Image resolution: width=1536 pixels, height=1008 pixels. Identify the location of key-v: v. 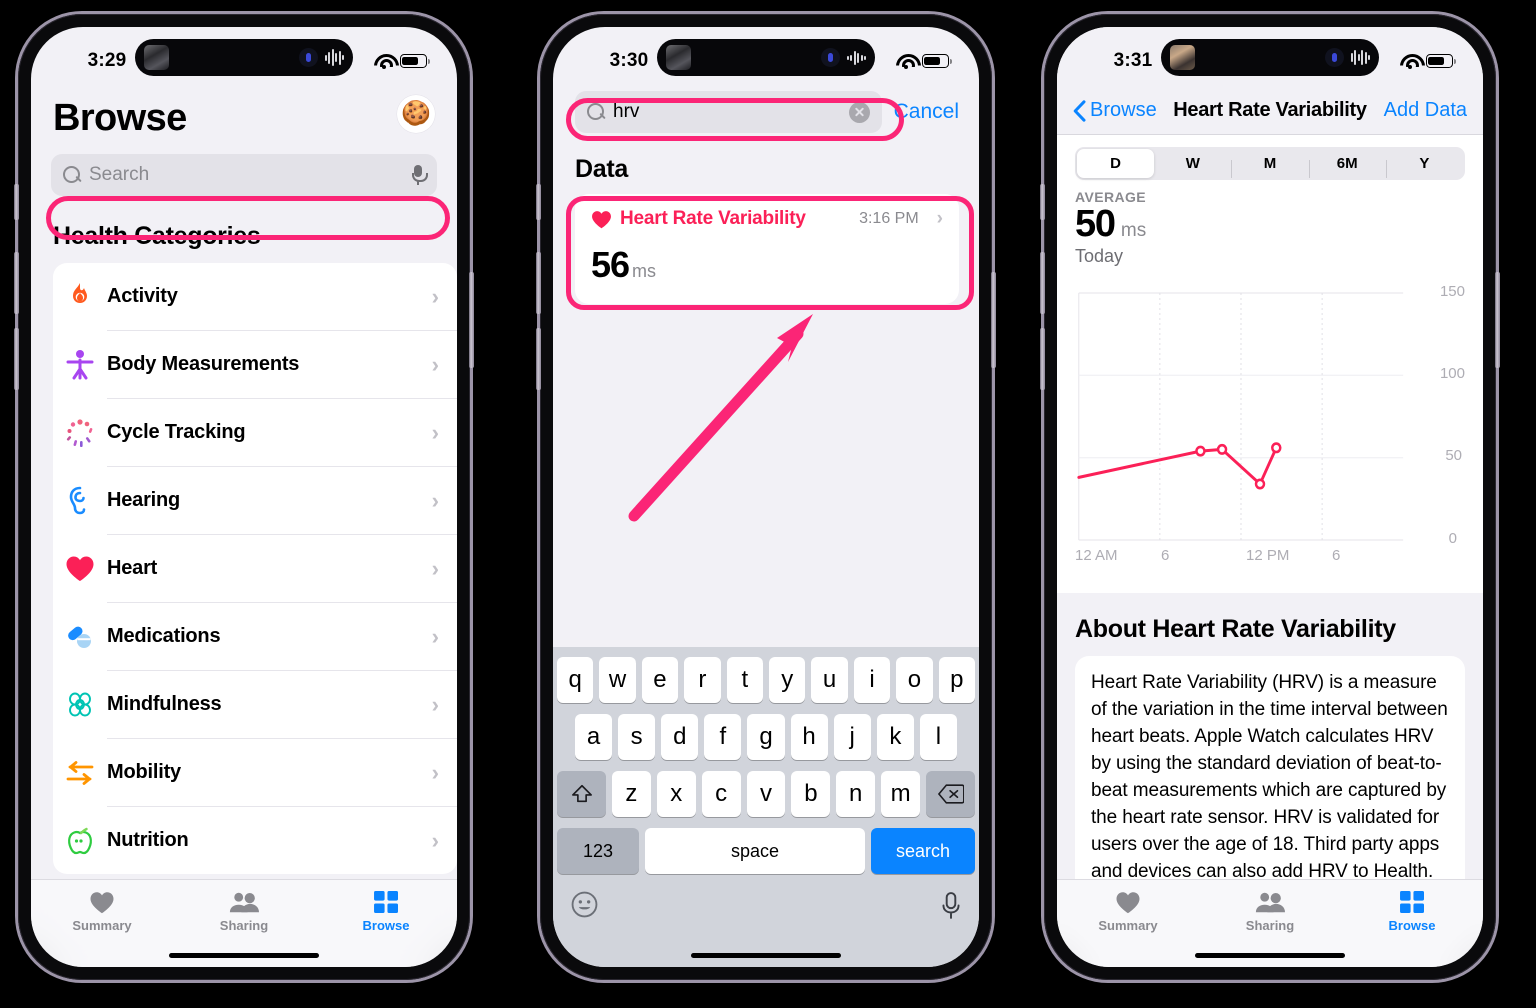
(766, 794).